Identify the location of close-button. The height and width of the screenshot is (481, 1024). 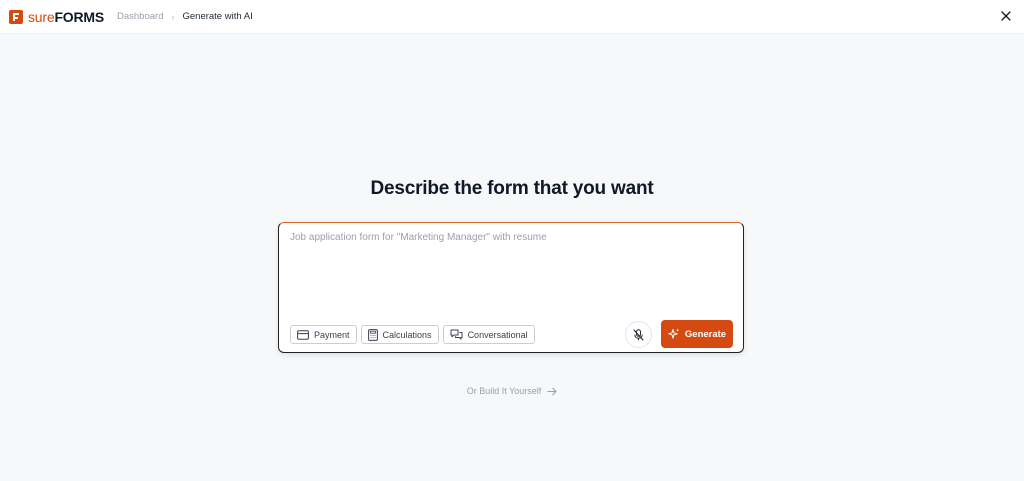
(1006, 16).